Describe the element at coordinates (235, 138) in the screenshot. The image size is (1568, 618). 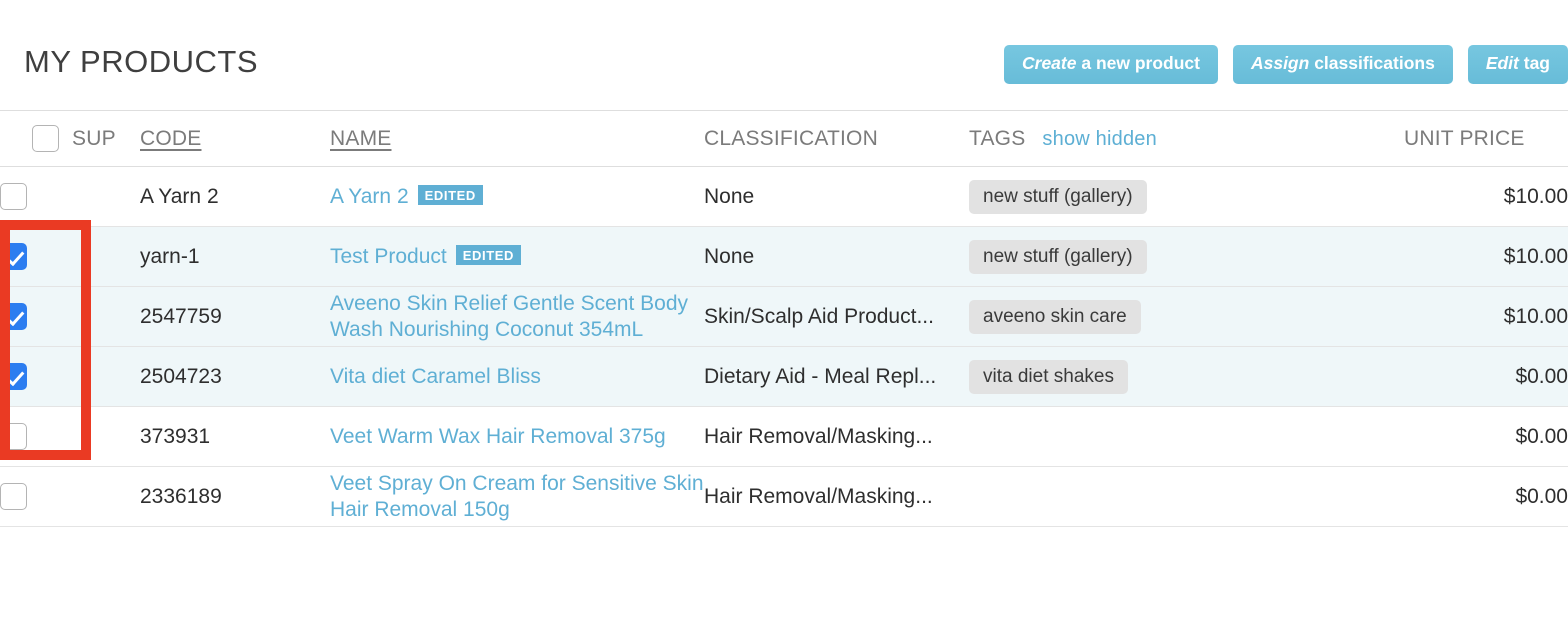
I see `column-header-code: CODE` at that location.